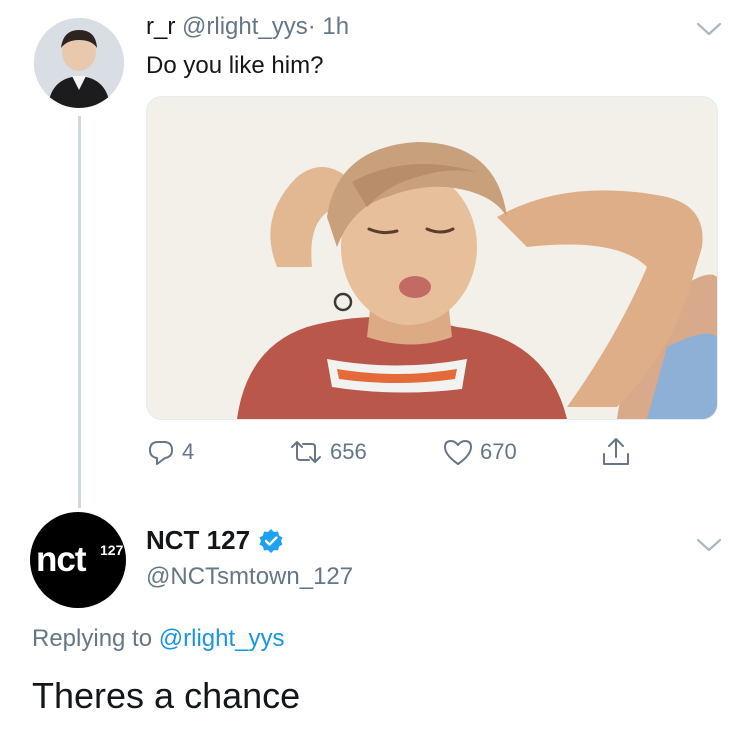 This screenshot has height=750, width=750. I want to click on logo-text: nct, so click(61, 559).